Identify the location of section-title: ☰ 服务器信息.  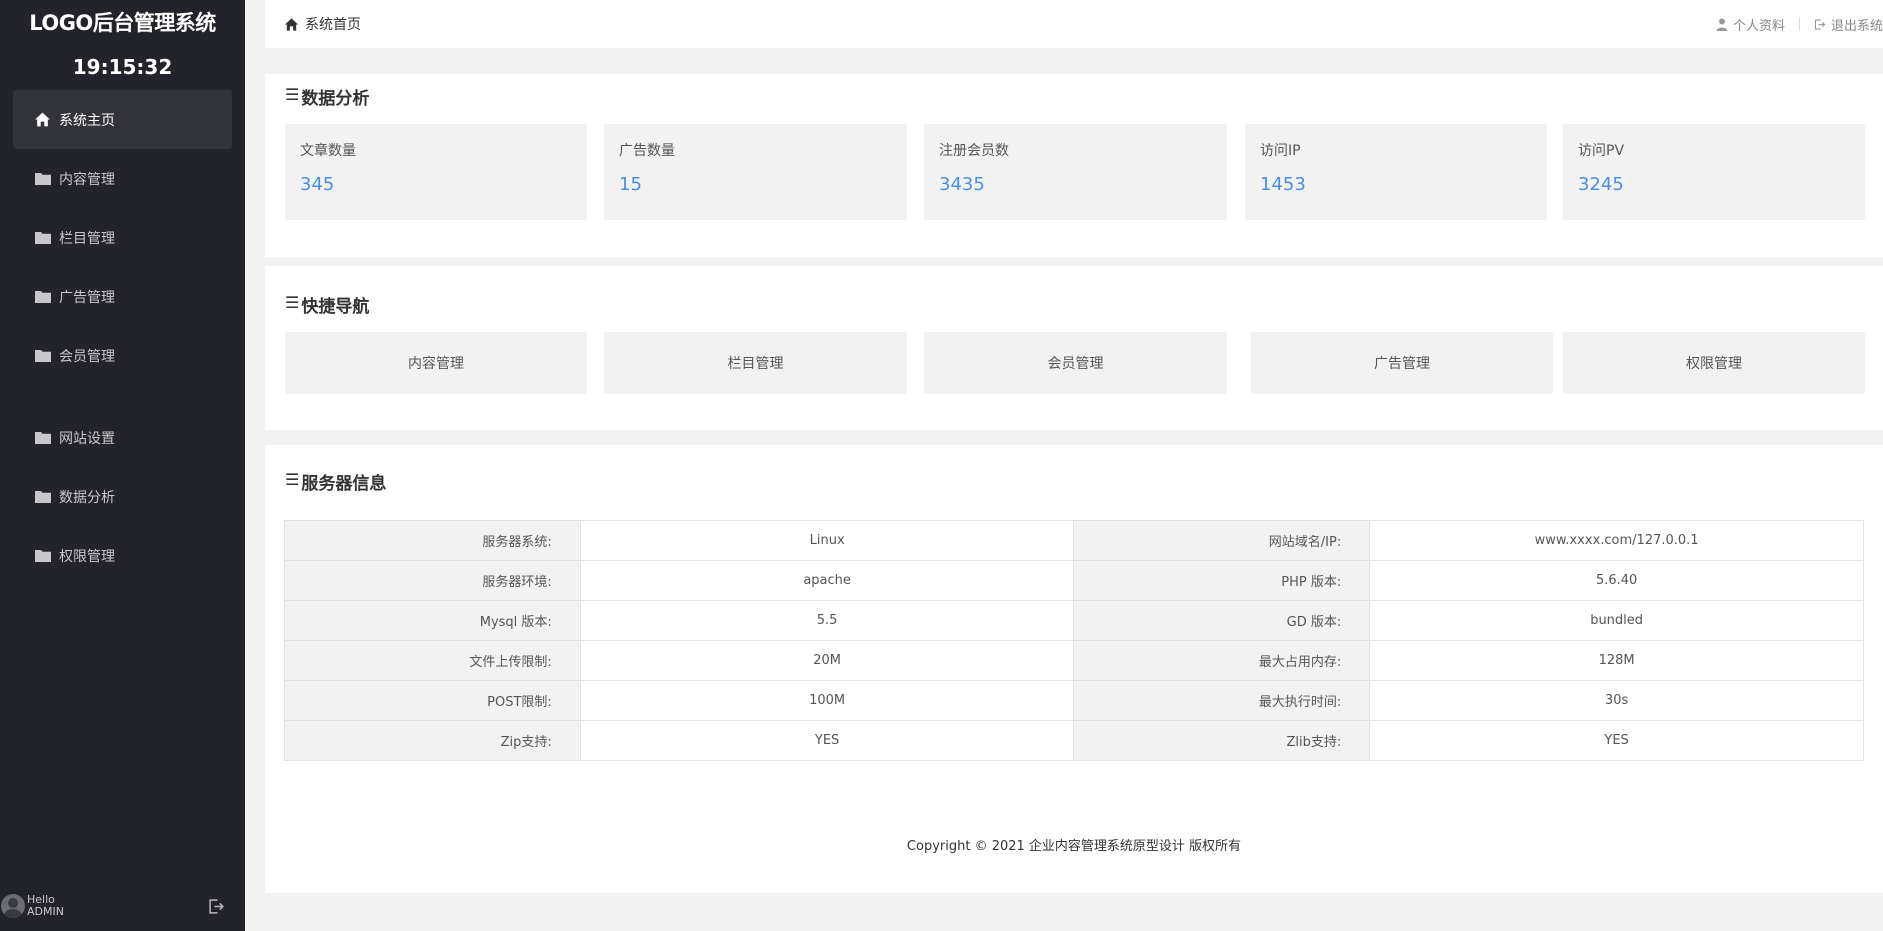
(335, 481).